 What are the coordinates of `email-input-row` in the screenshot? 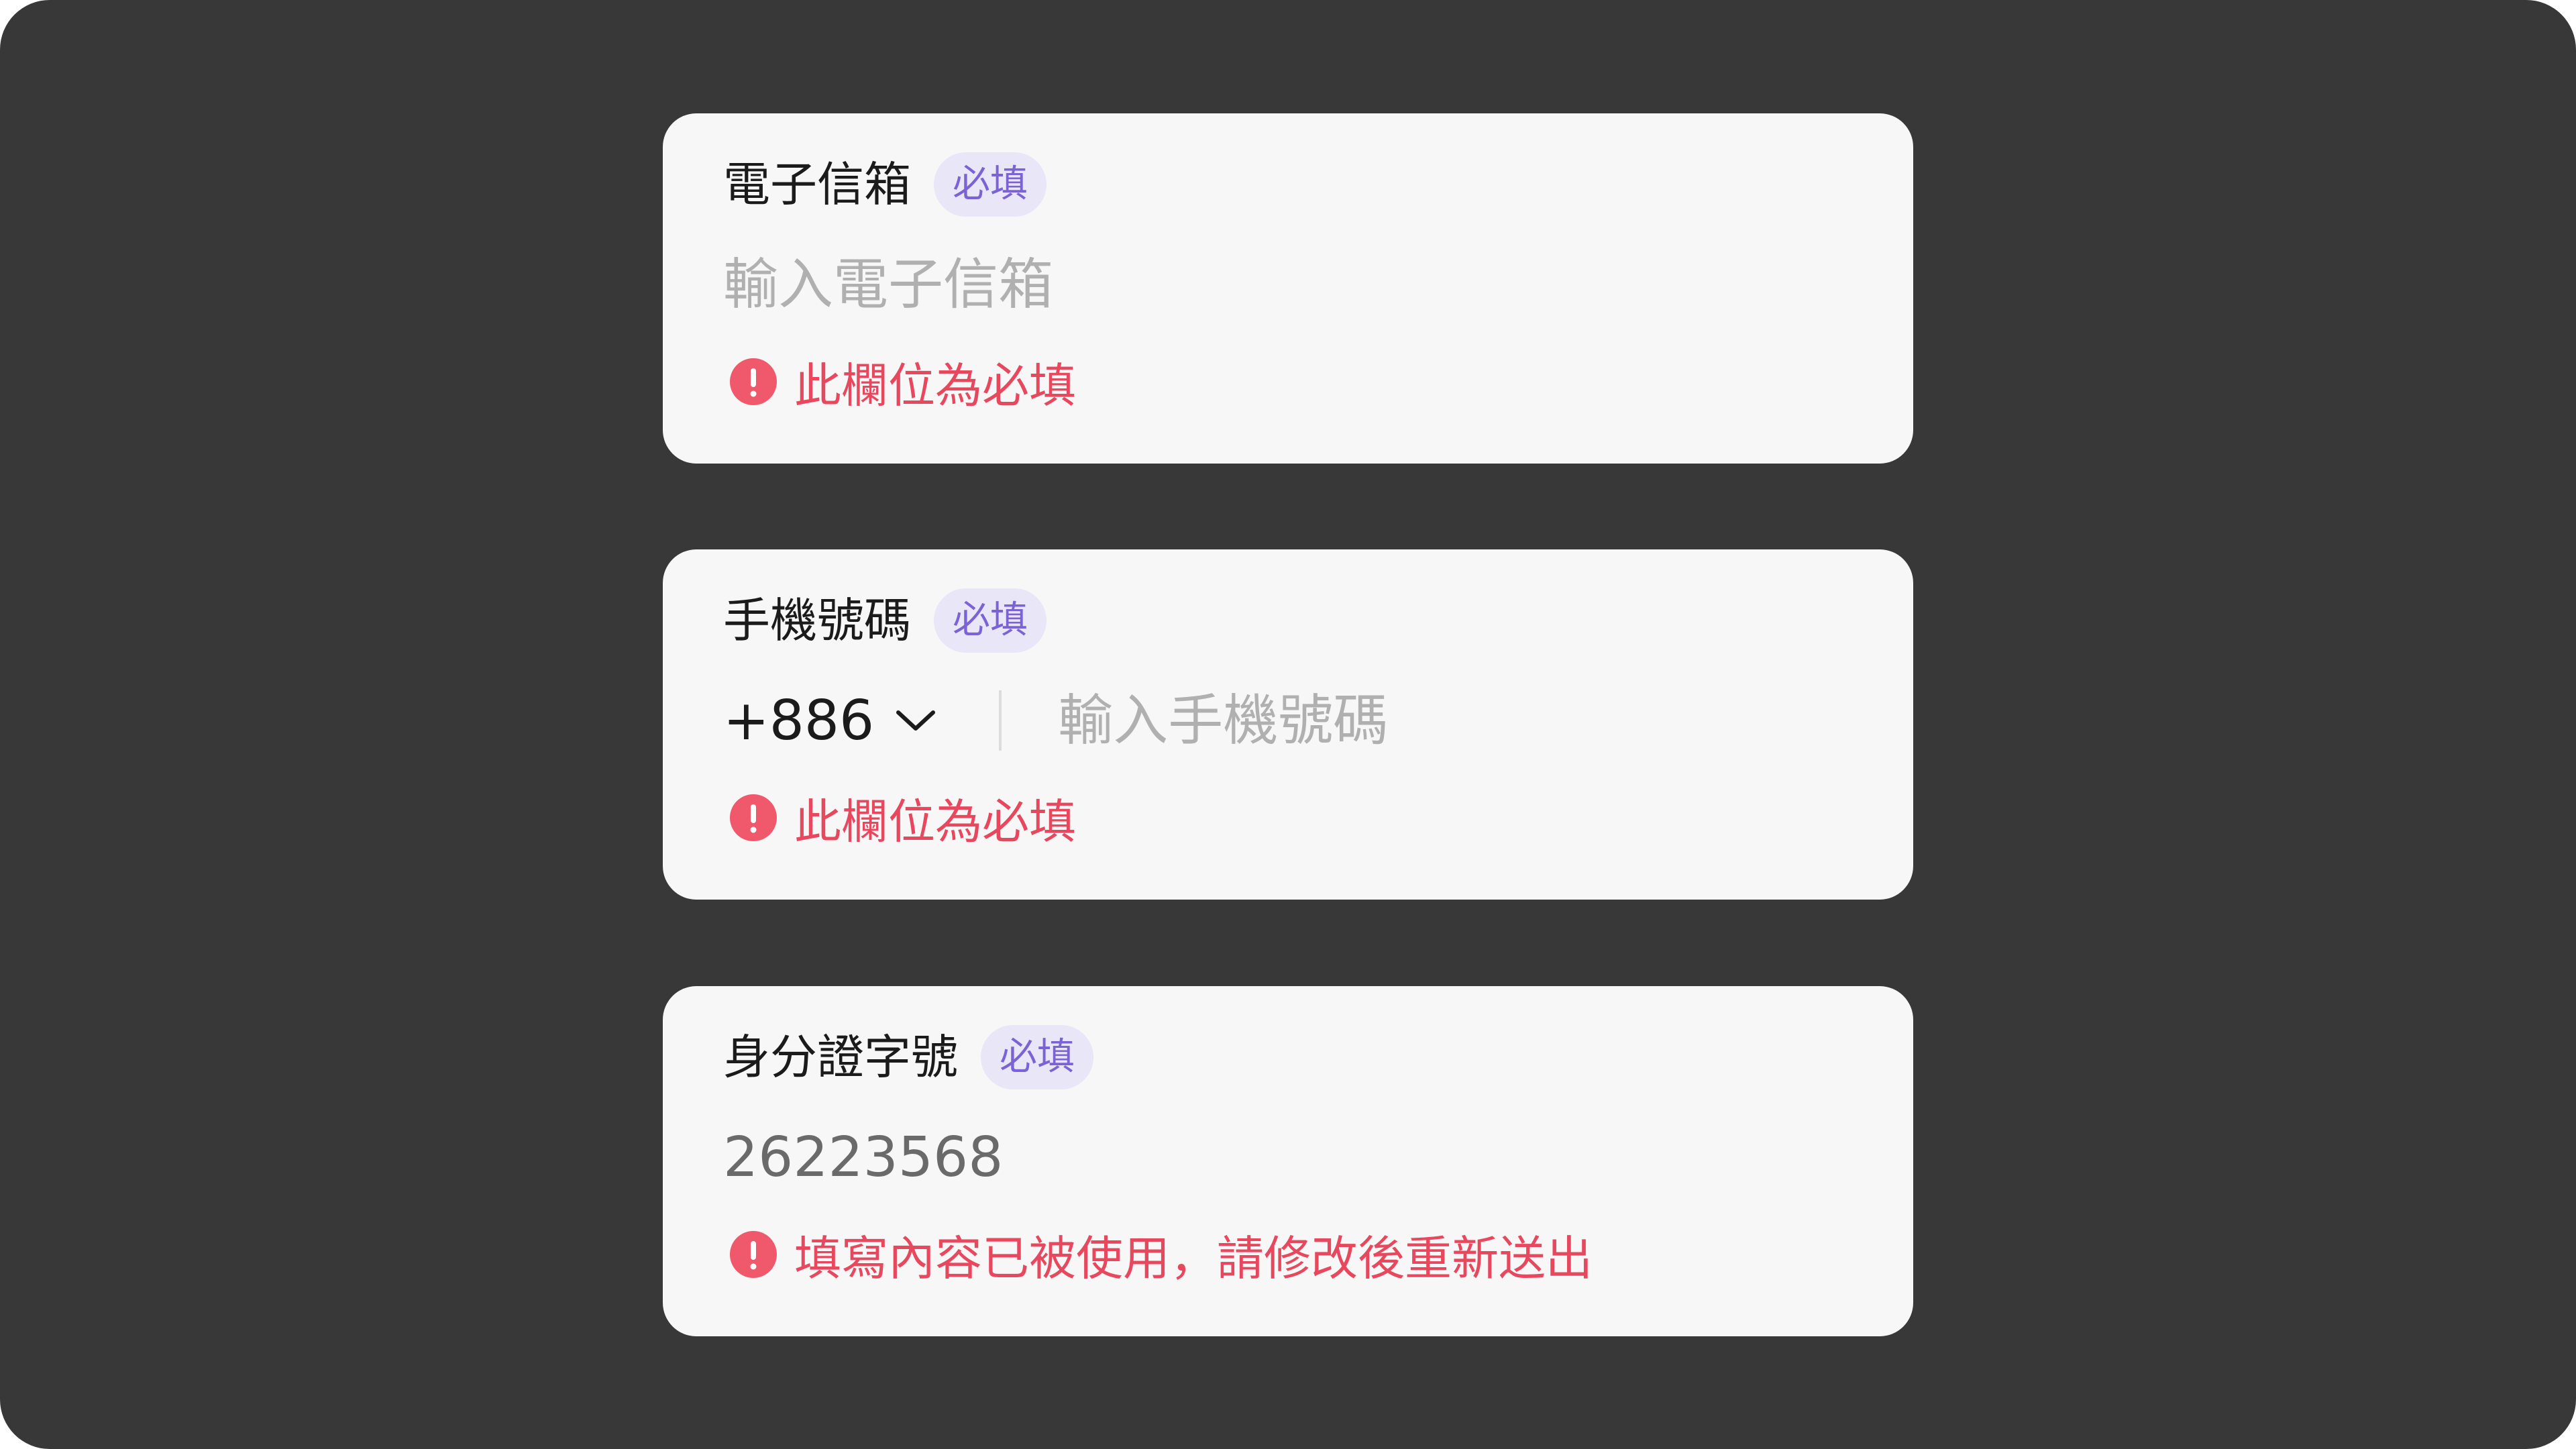 It's located at (1286, 284).